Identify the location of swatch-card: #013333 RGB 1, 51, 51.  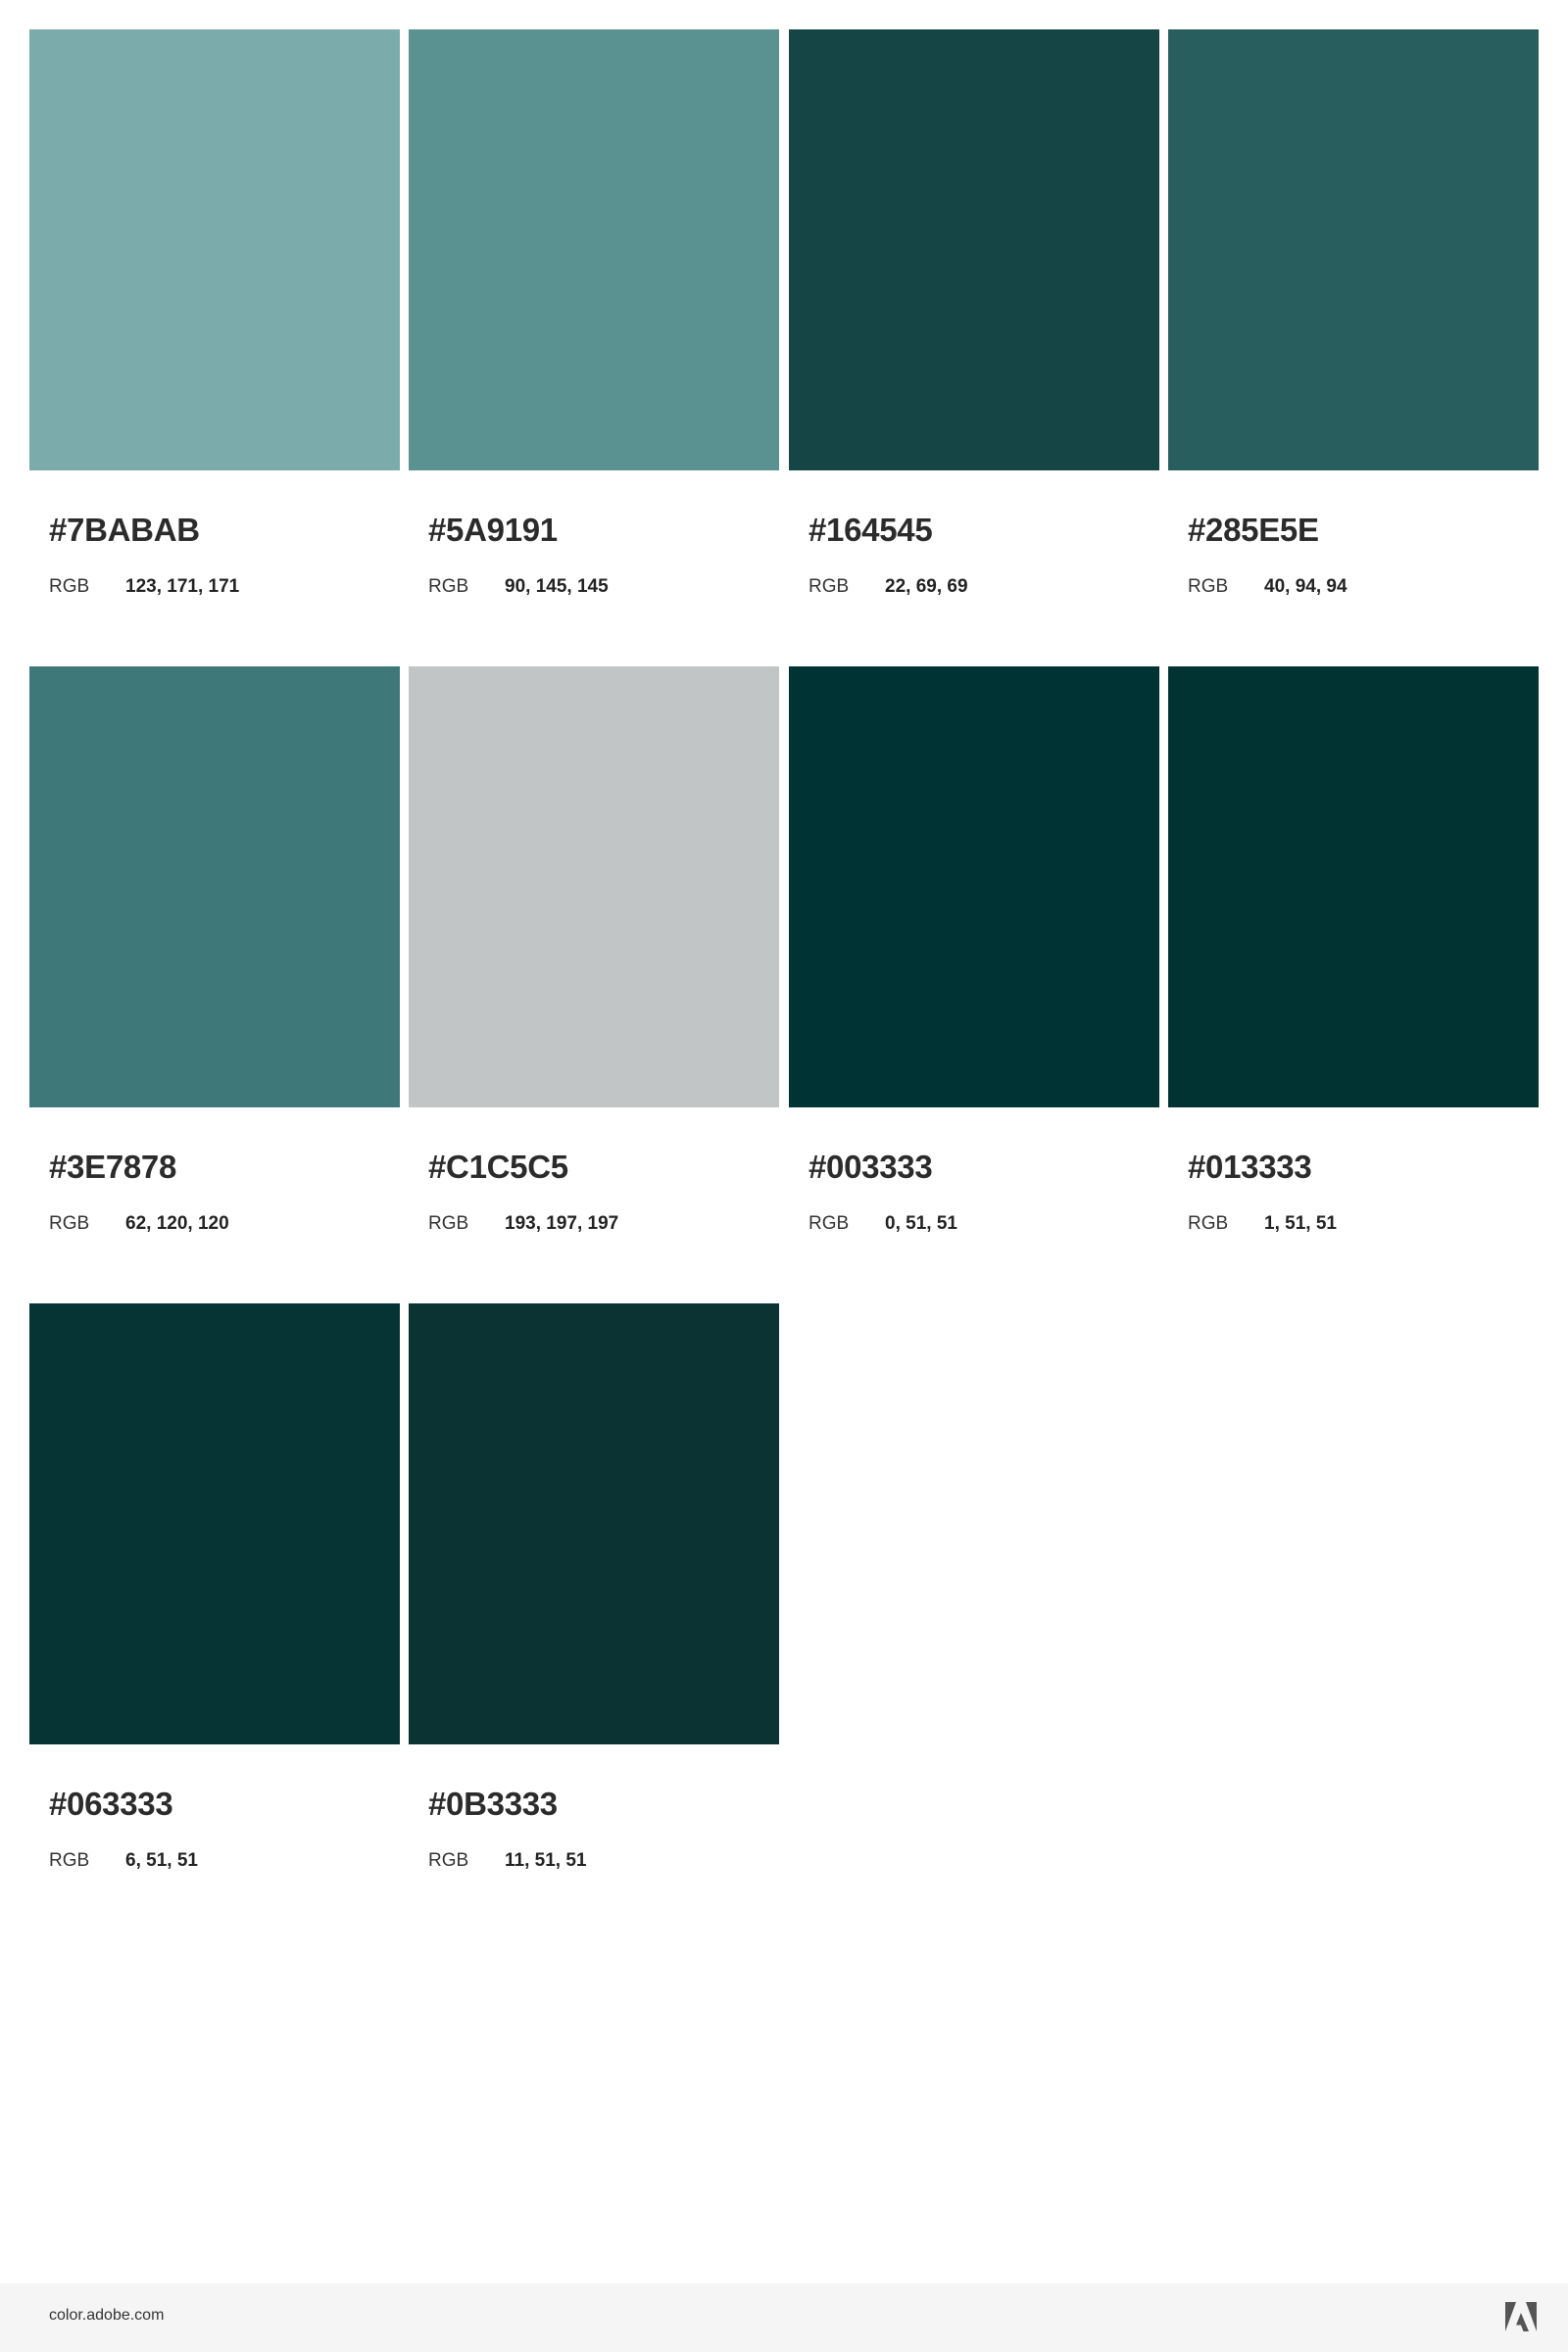
(1353, 970).